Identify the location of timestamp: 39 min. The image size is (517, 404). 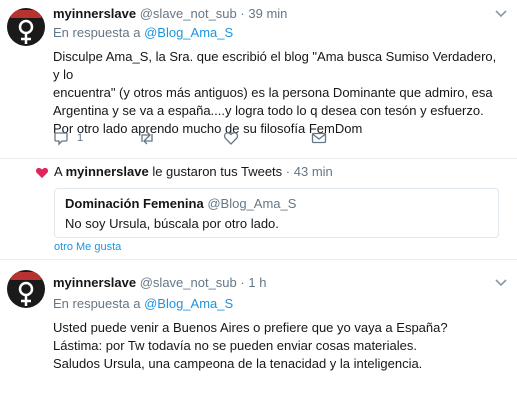
(267, 13).